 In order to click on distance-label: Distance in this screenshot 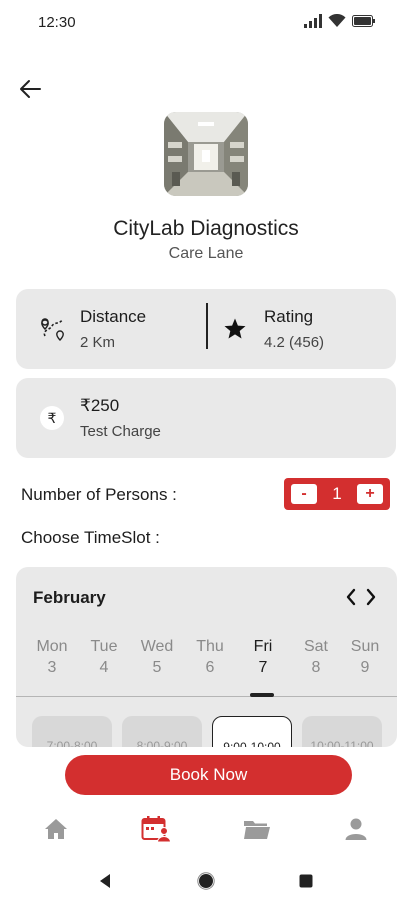, I will do `click(113, 316)`.